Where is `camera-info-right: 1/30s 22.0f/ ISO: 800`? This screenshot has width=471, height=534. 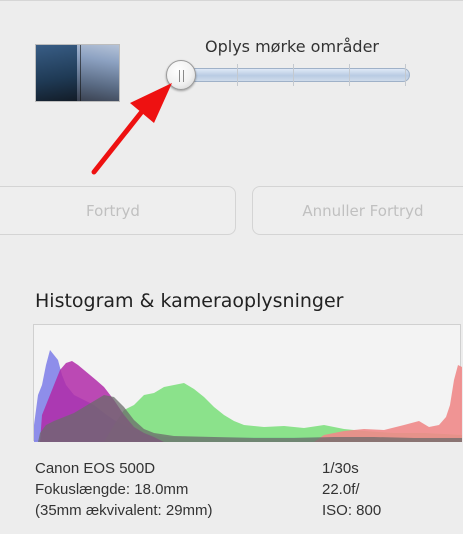 camera-info-right: 1/30s 22.0f/ ISO: 800 is located at coordinates (351, 489).